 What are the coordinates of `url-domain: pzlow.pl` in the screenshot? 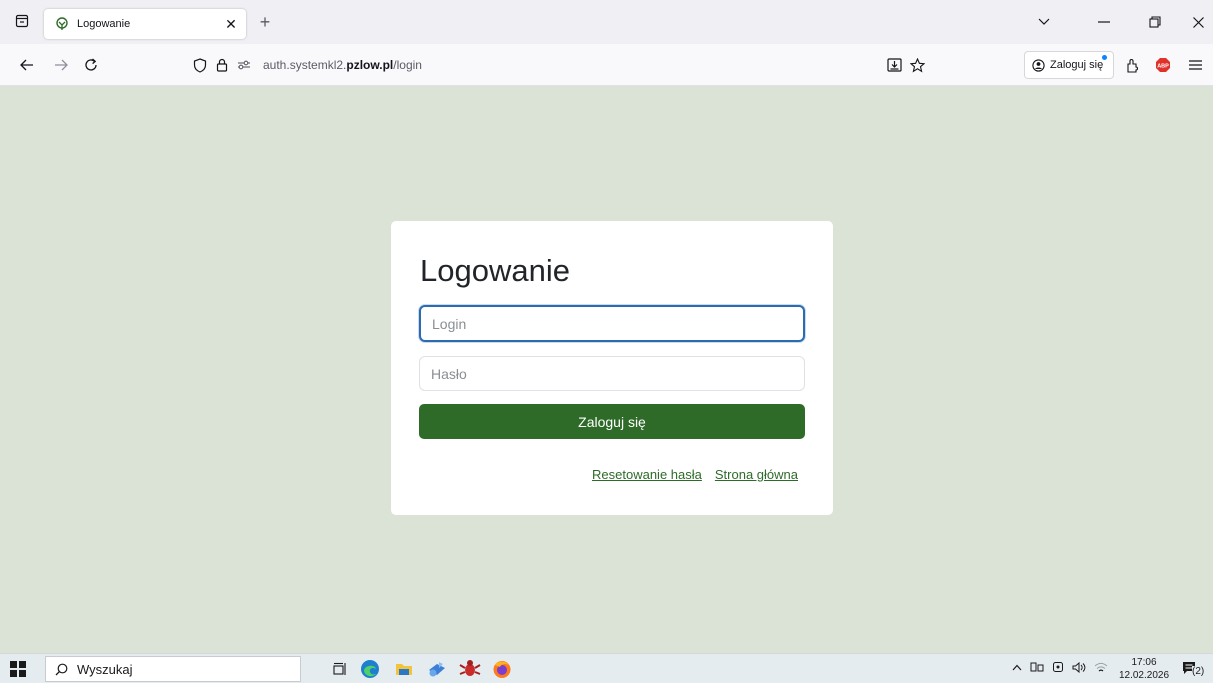 It's located at (370, 65).